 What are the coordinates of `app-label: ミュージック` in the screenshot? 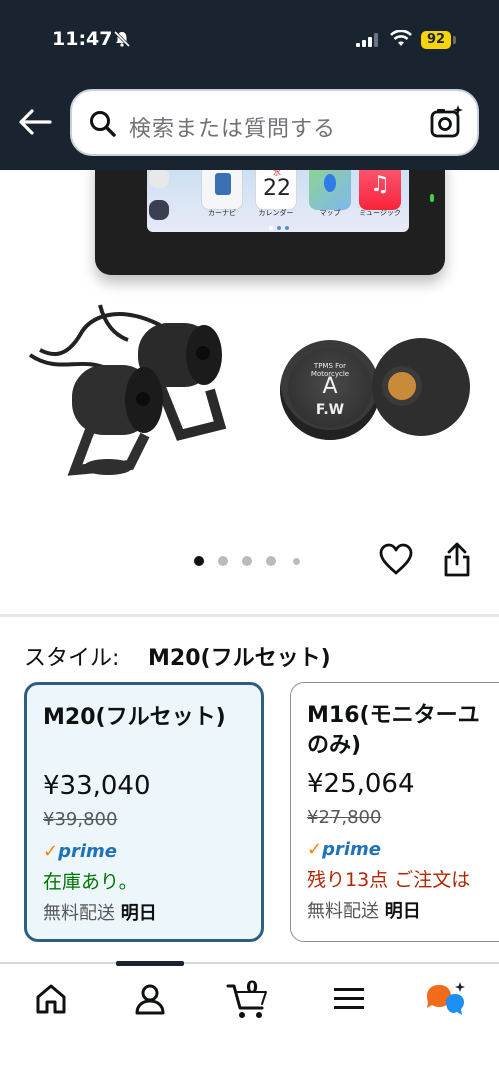 It's located at (380, 213).